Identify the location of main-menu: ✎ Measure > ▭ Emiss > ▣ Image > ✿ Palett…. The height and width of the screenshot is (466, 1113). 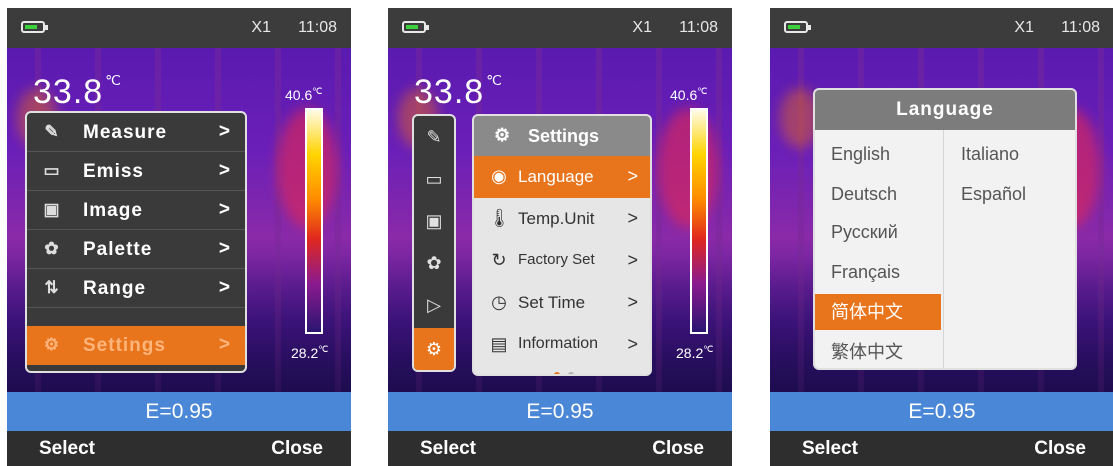
(136, 242).